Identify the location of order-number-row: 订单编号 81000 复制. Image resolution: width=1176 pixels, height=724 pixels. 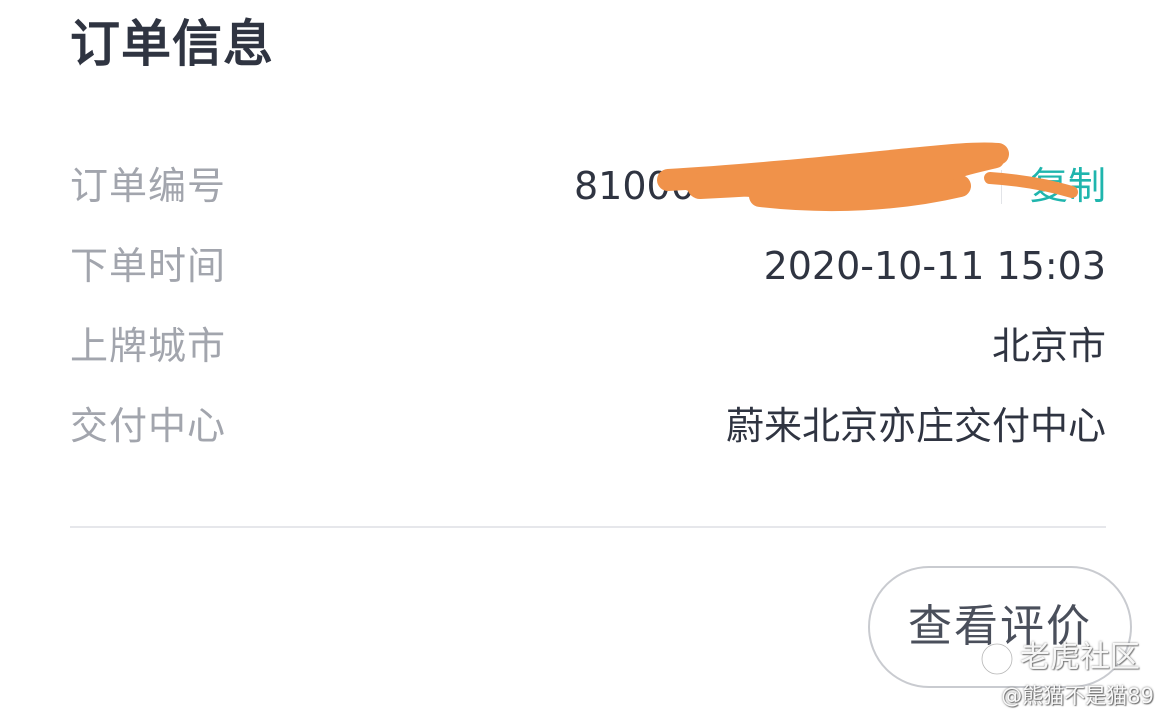
(588, 186).